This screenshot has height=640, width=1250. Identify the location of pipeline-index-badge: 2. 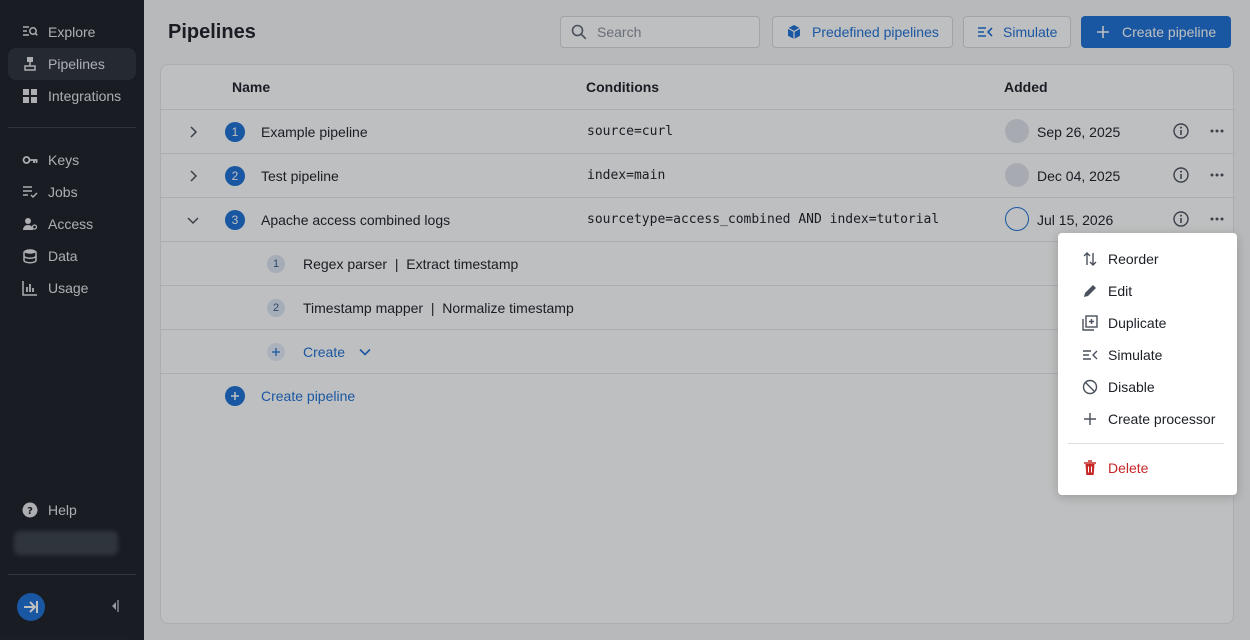
(235, 176).